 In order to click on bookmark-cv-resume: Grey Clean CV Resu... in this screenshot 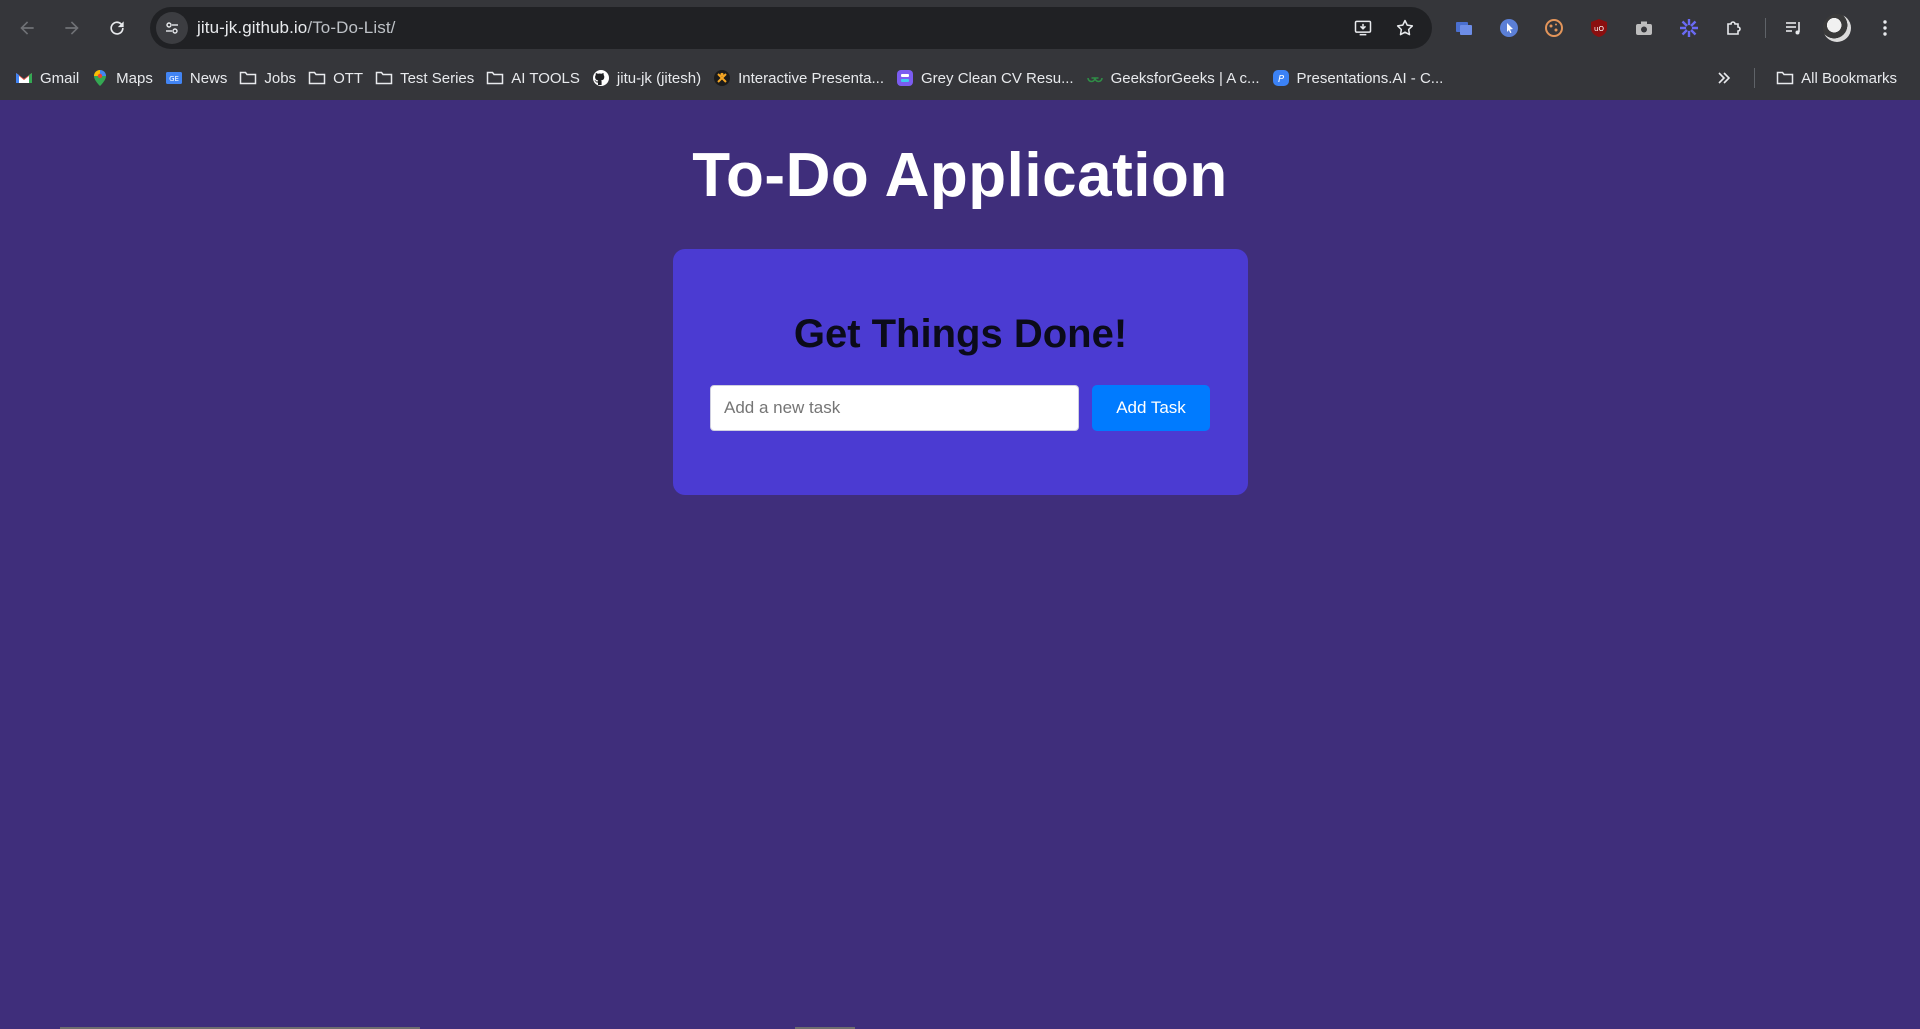, I will do `click(988, 78)`.